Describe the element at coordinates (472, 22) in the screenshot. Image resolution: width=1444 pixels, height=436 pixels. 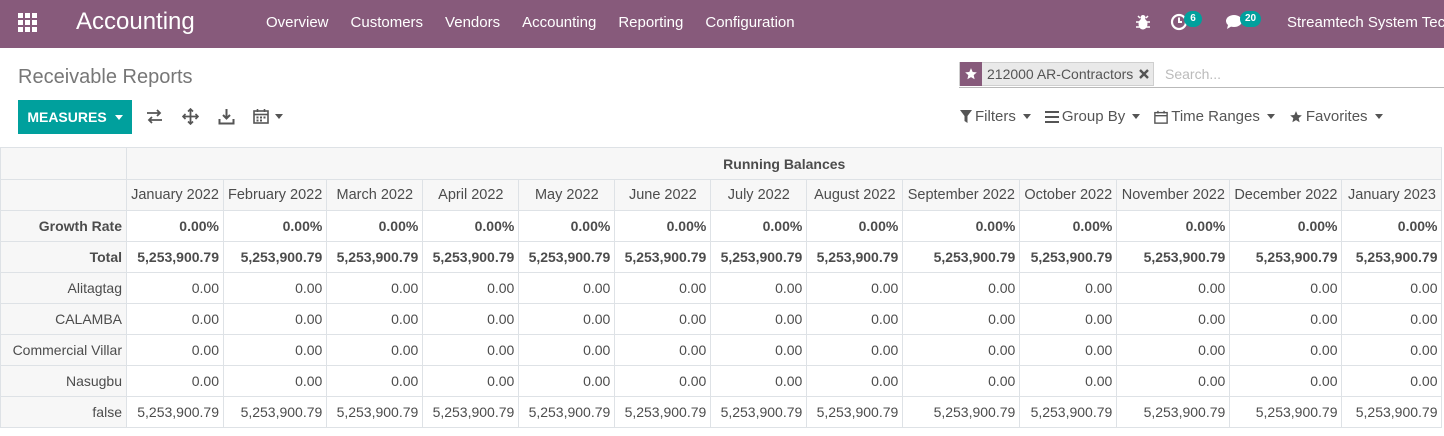
I see `menu-vendors: Vendors` at that location.